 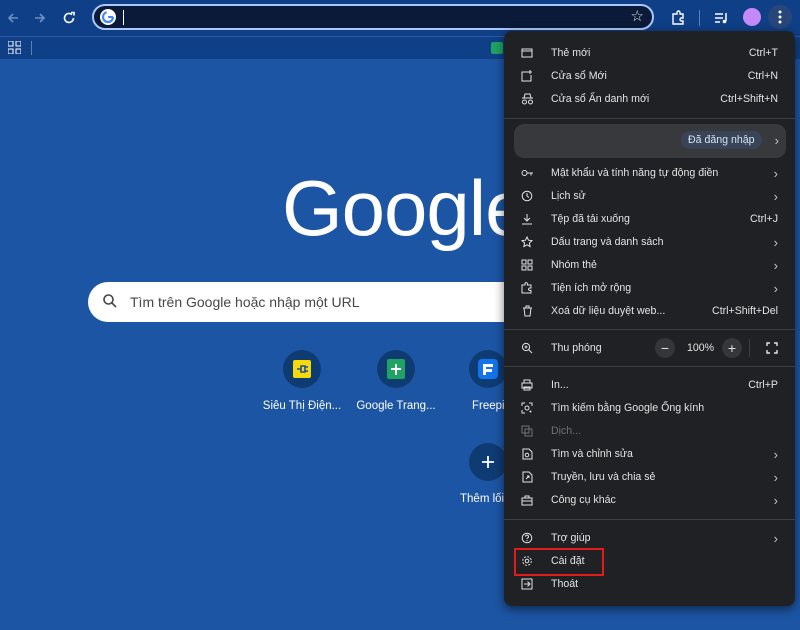 I want to click on help-icon, so click(x=527, y=538).